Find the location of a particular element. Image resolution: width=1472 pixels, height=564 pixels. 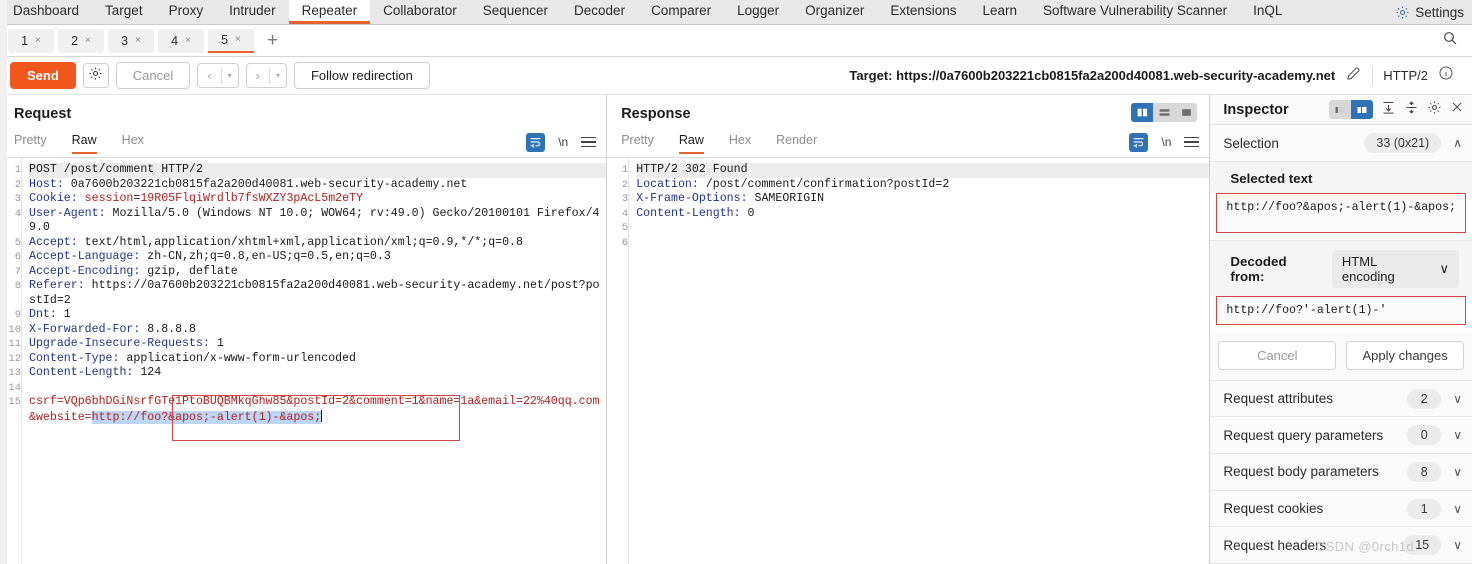

next-request-button: › is located at coordinates (258, 75).